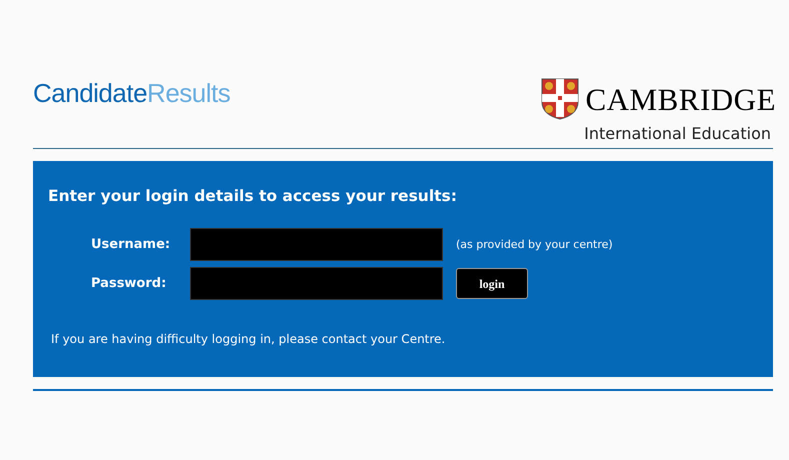 The height and width of the screenshot is (460, 789). What do you see at coordinates (680, 99) in the screenshot?
I see `brand-name: CAMBRIDGE` at bounding box center [680, 99].